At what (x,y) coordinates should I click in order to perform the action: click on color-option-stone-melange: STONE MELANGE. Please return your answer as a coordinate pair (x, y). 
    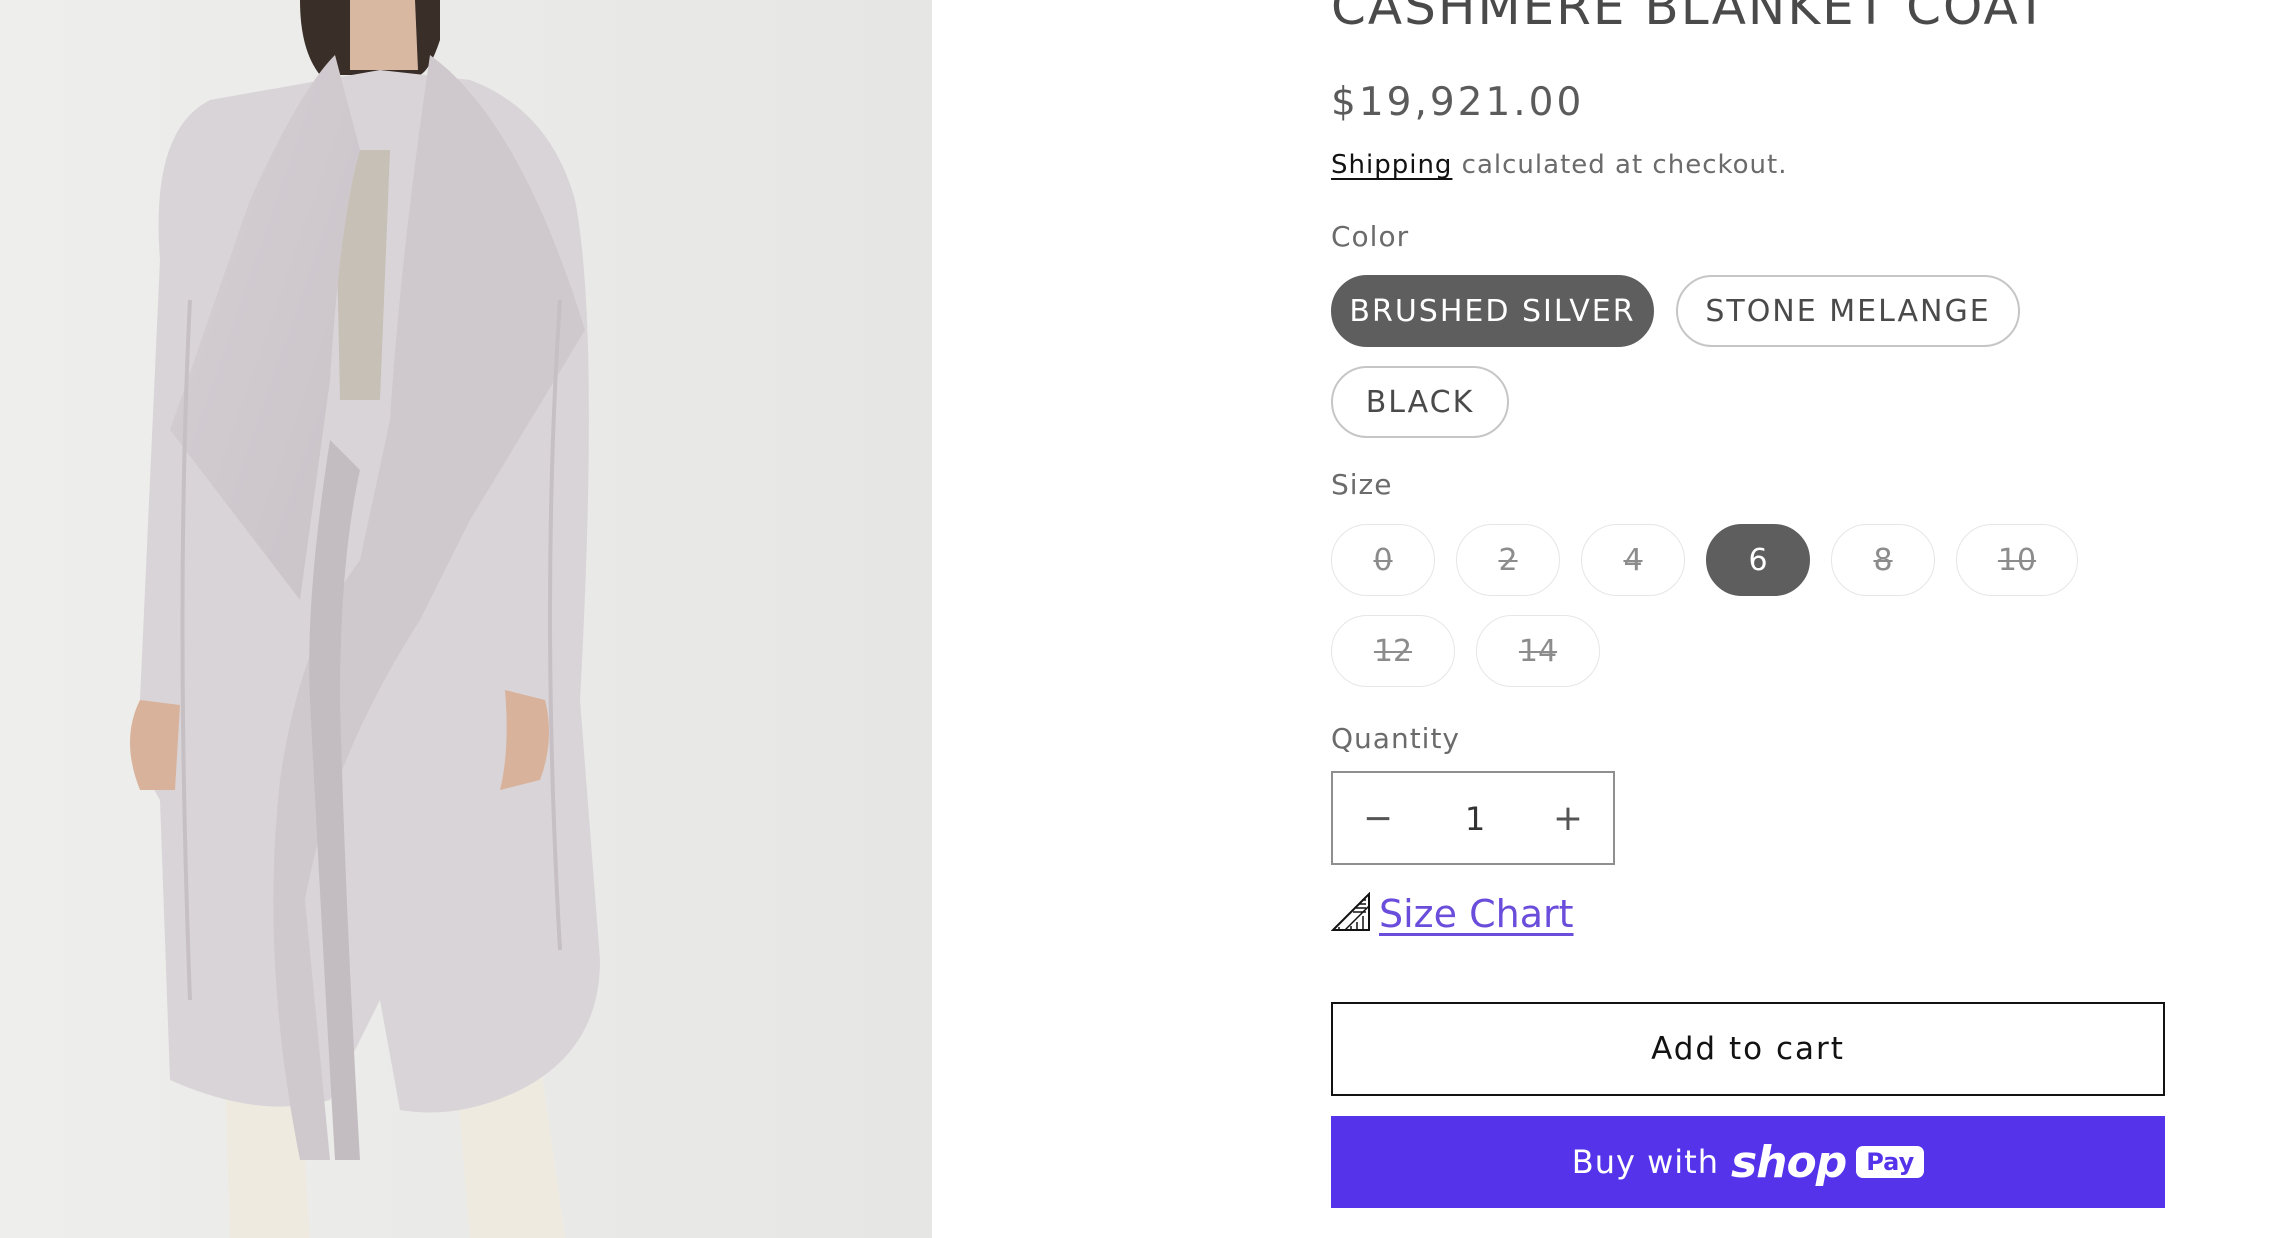
    Looking at the image, I should click on (1848, 311).